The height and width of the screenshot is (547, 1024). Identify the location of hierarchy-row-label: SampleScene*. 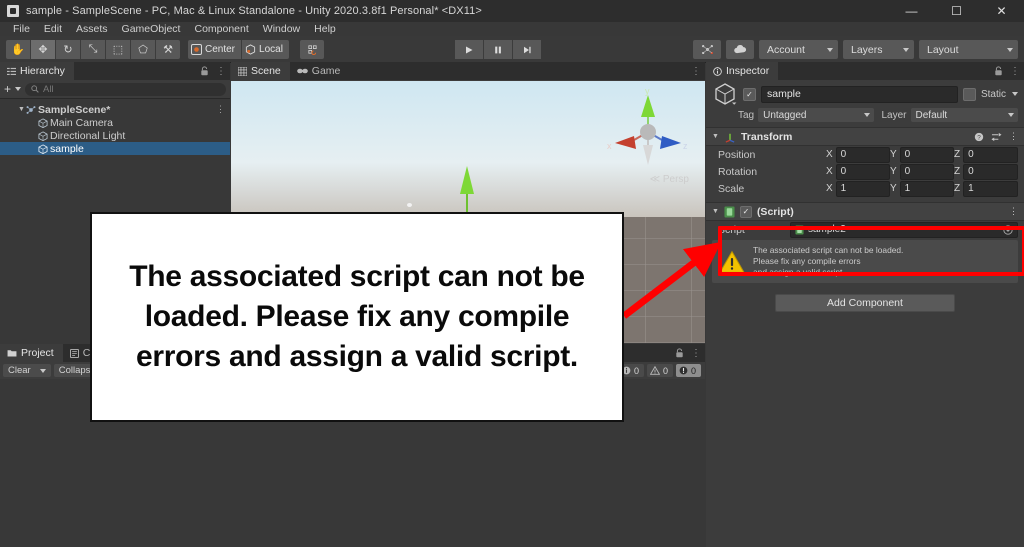
(74, 109).